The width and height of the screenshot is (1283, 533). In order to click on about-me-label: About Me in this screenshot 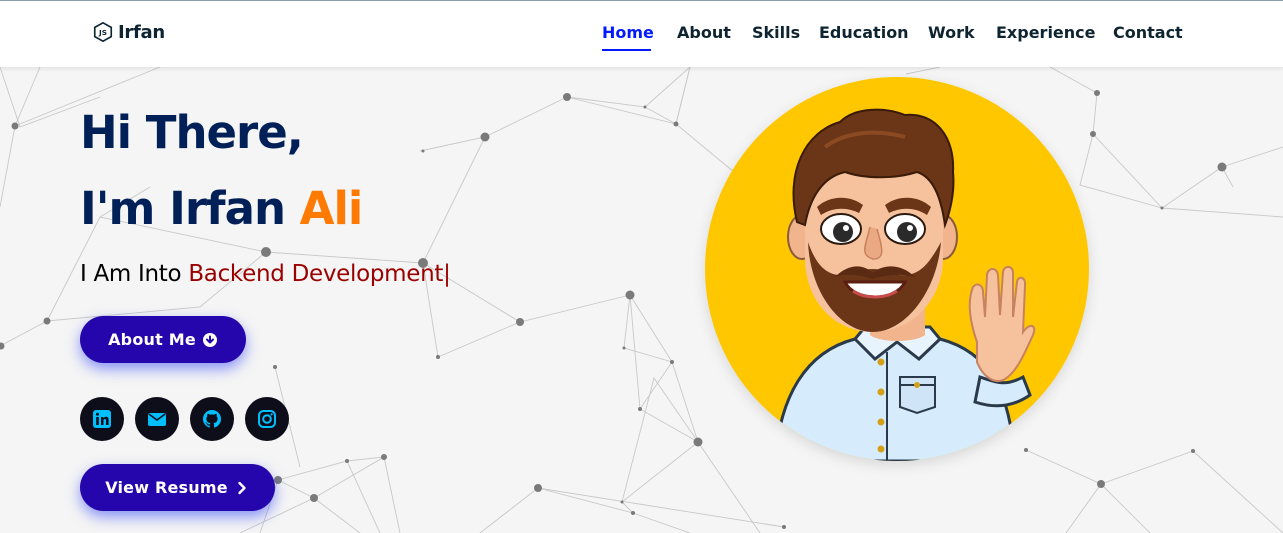, I will do `click(152, 339)`.